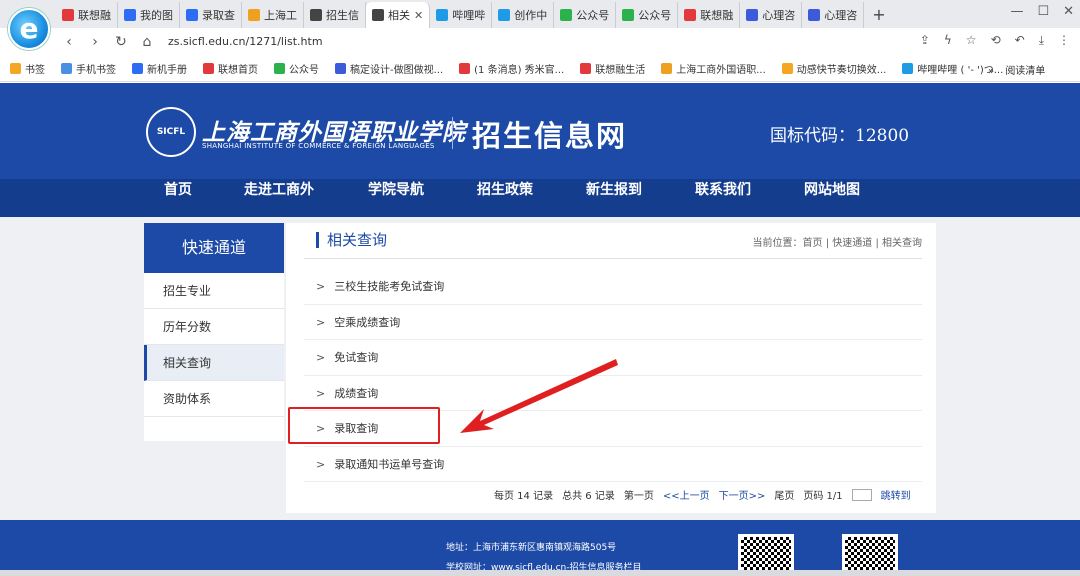  Describe the element at coordinates (167, 68) in the screenshot. I see `bookmark-label: 新机手册` at that location.